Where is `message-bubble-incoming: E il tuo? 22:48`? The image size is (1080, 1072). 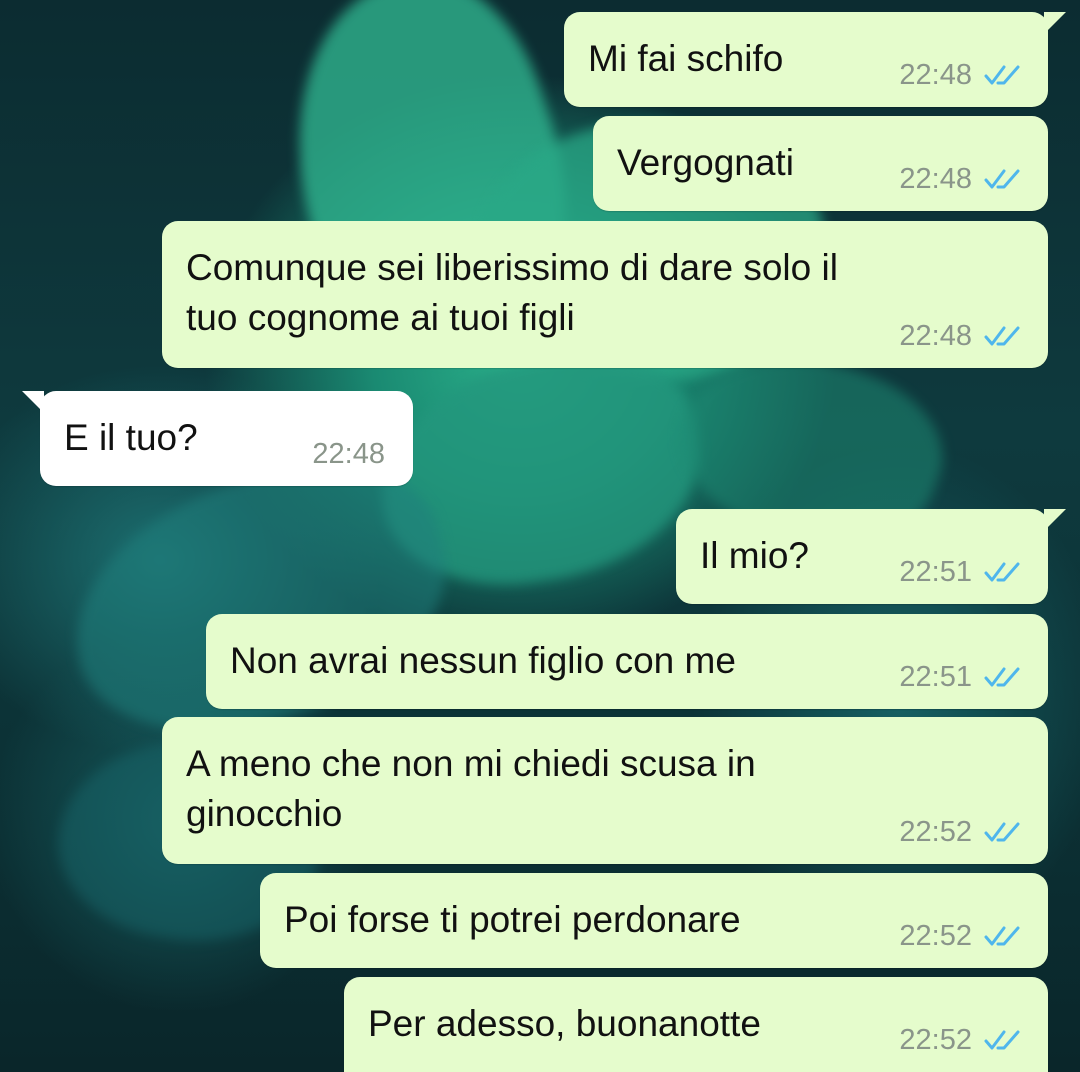 message-bubble-incoming: E il tuo? 22:48 is located at coordinates (217, 438).